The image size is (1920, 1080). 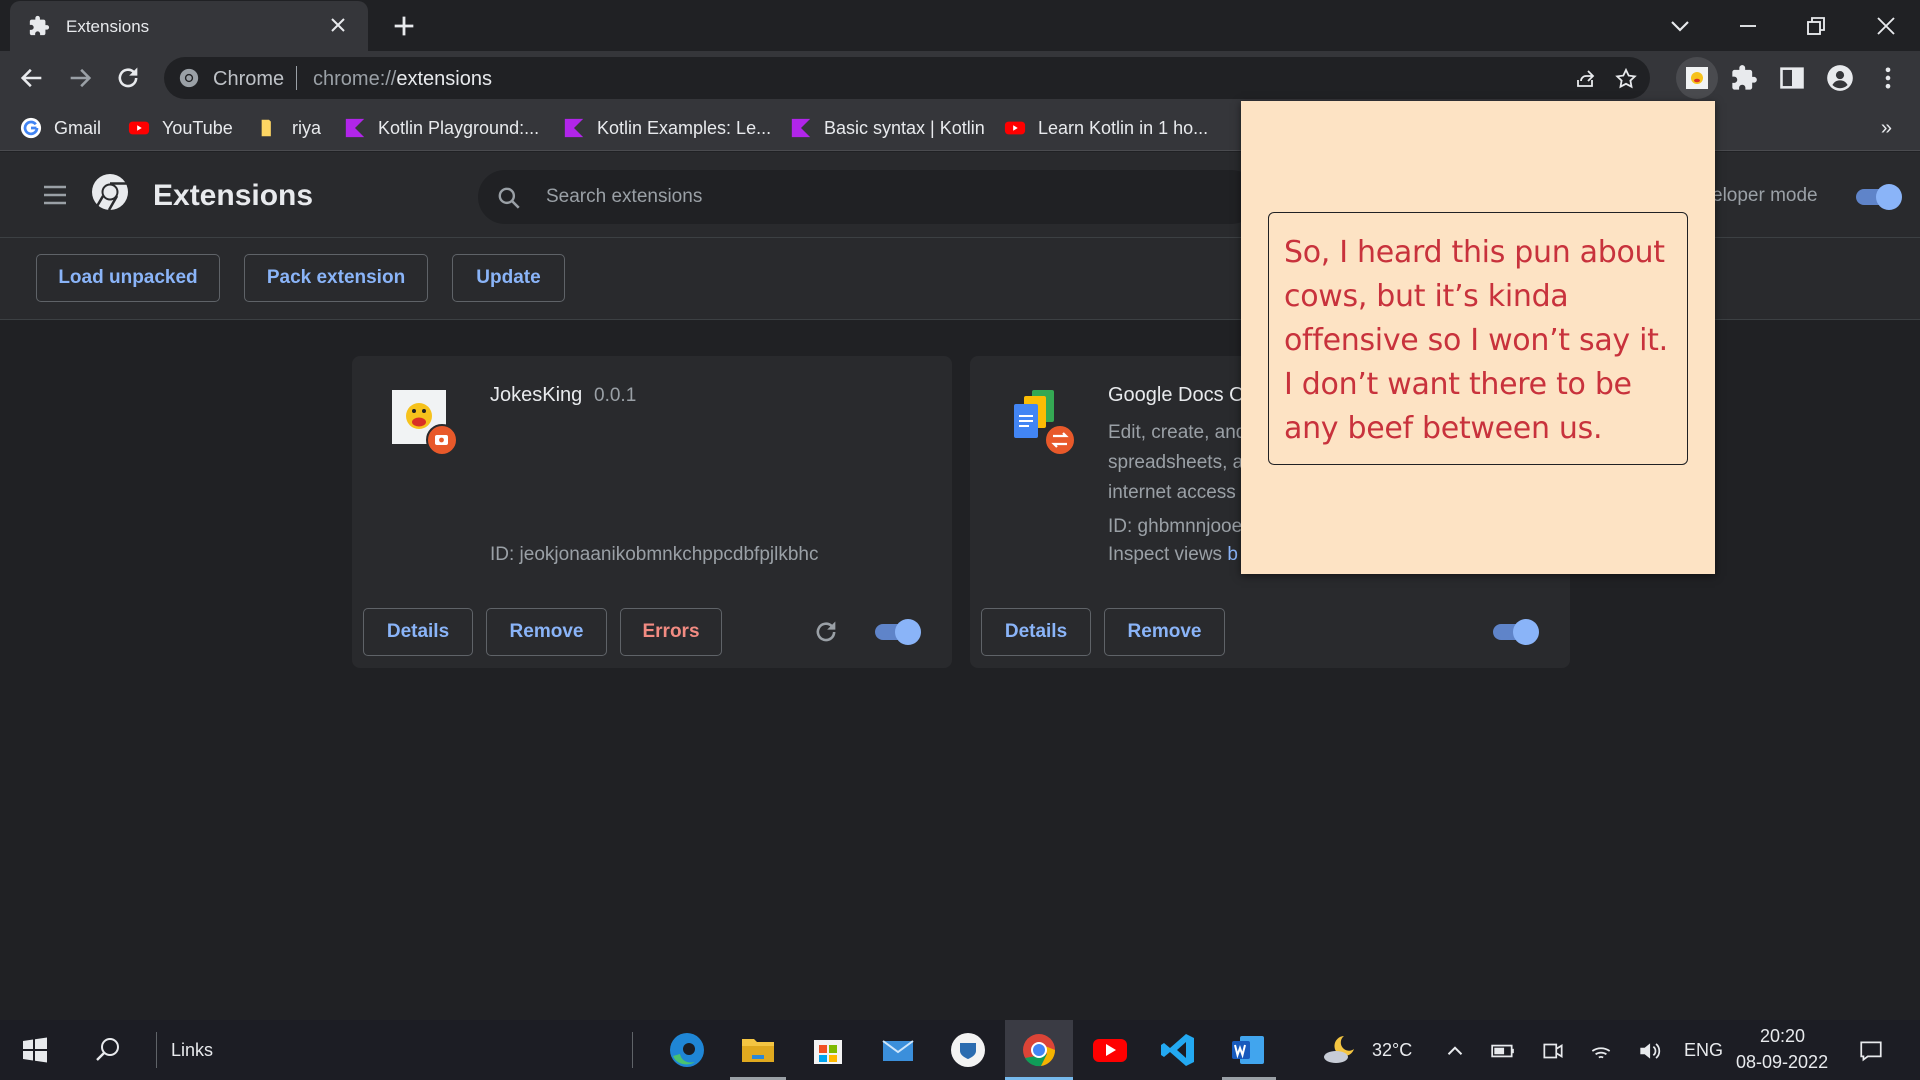 What do you see at coordinates (1340, 1050) in the screenshot?
I see `weather-partly-cloudy-icon` at bounding box center [1340, 1050].